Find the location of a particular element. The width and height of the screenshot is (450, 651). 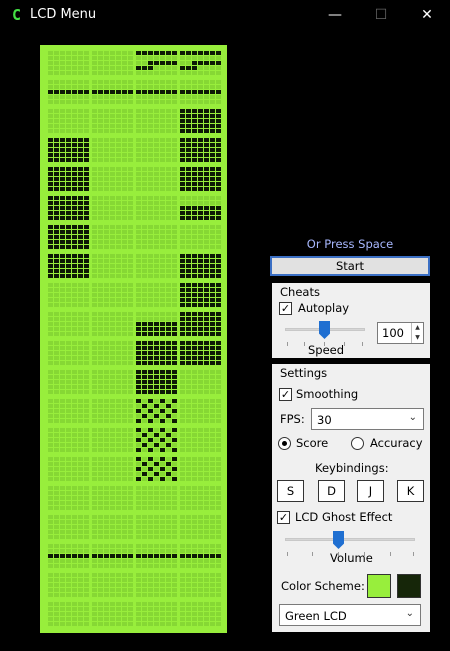

lcd-light-color-swatch is located at coordinates (379, 586).